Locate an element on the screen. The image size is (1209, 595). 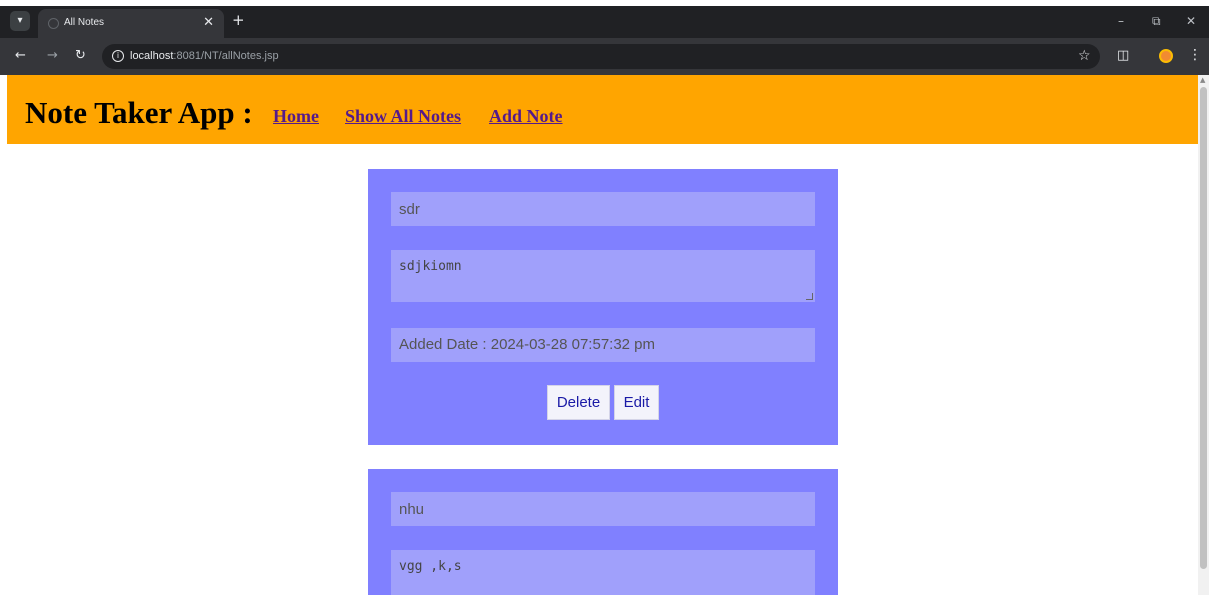
close-icon: ✕ is located at coordinates (208, 22).